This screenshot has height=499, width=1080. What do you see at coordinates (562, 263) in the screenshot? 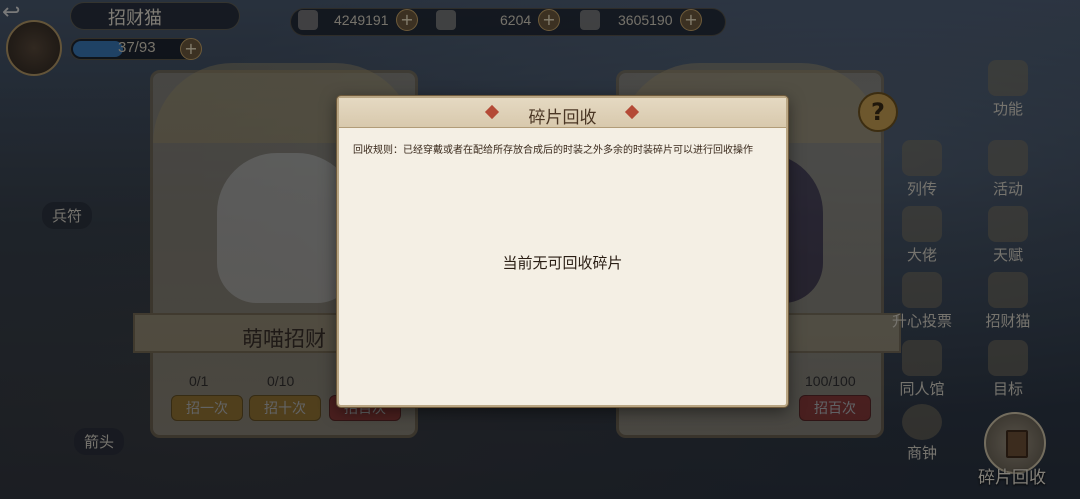
I see `empty-state-message: 当前无可回收碎片` at bounding box center [562, 263].